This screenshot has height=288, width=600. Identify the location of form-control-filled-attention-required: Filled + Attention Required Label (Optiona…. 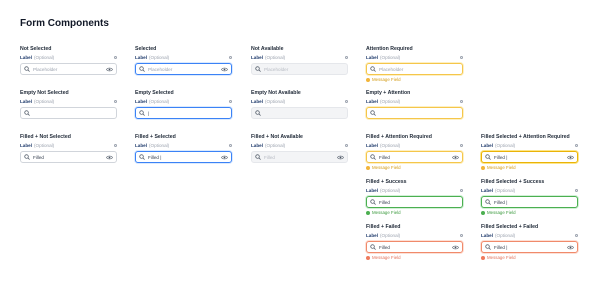
(414, 152).